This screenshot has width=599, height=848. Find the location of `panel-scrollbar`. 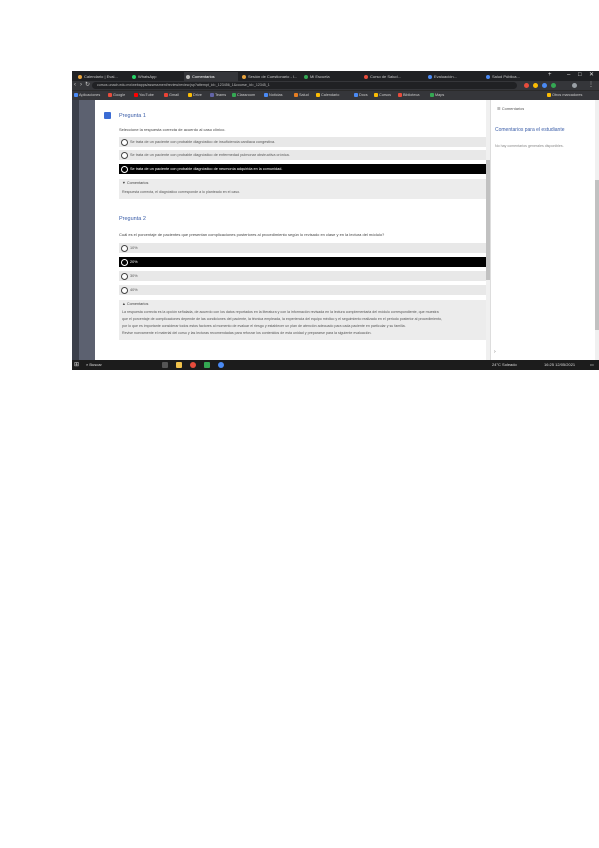

panel-scrollbar is located at coordinates (597, 230).